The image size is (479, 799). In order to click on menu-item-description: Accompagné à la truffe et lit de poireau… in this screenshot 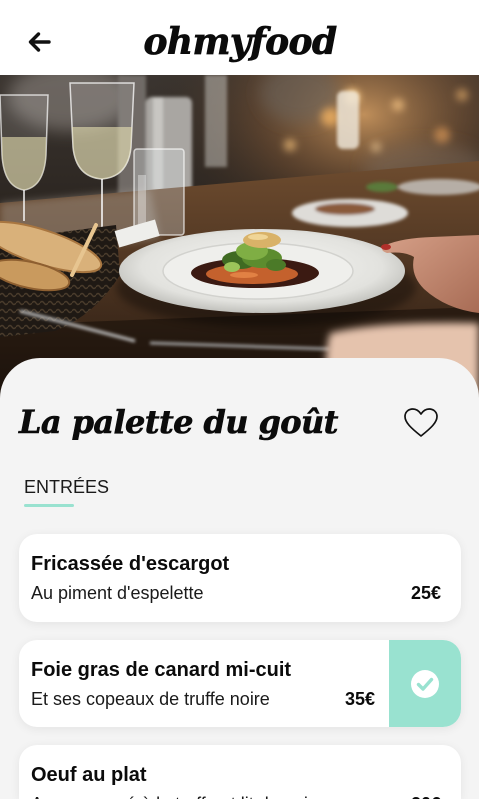, I will do `click(192, 796)`.